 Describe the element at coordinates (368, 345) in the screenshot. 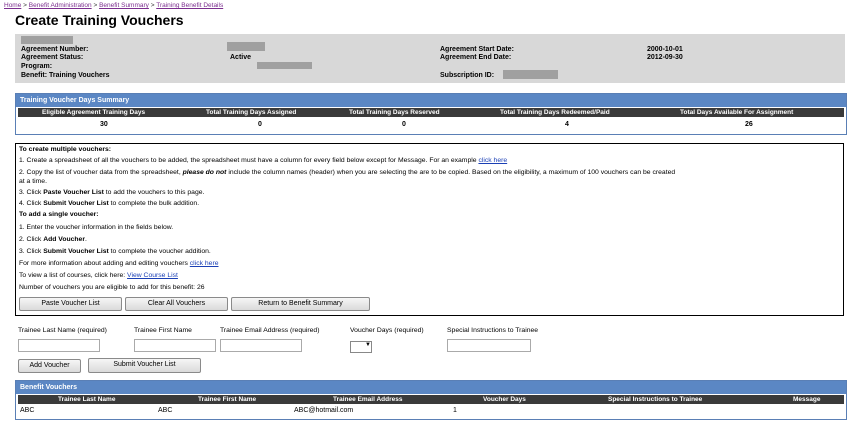

I see `chevron-down-icon: ▼` at that location.